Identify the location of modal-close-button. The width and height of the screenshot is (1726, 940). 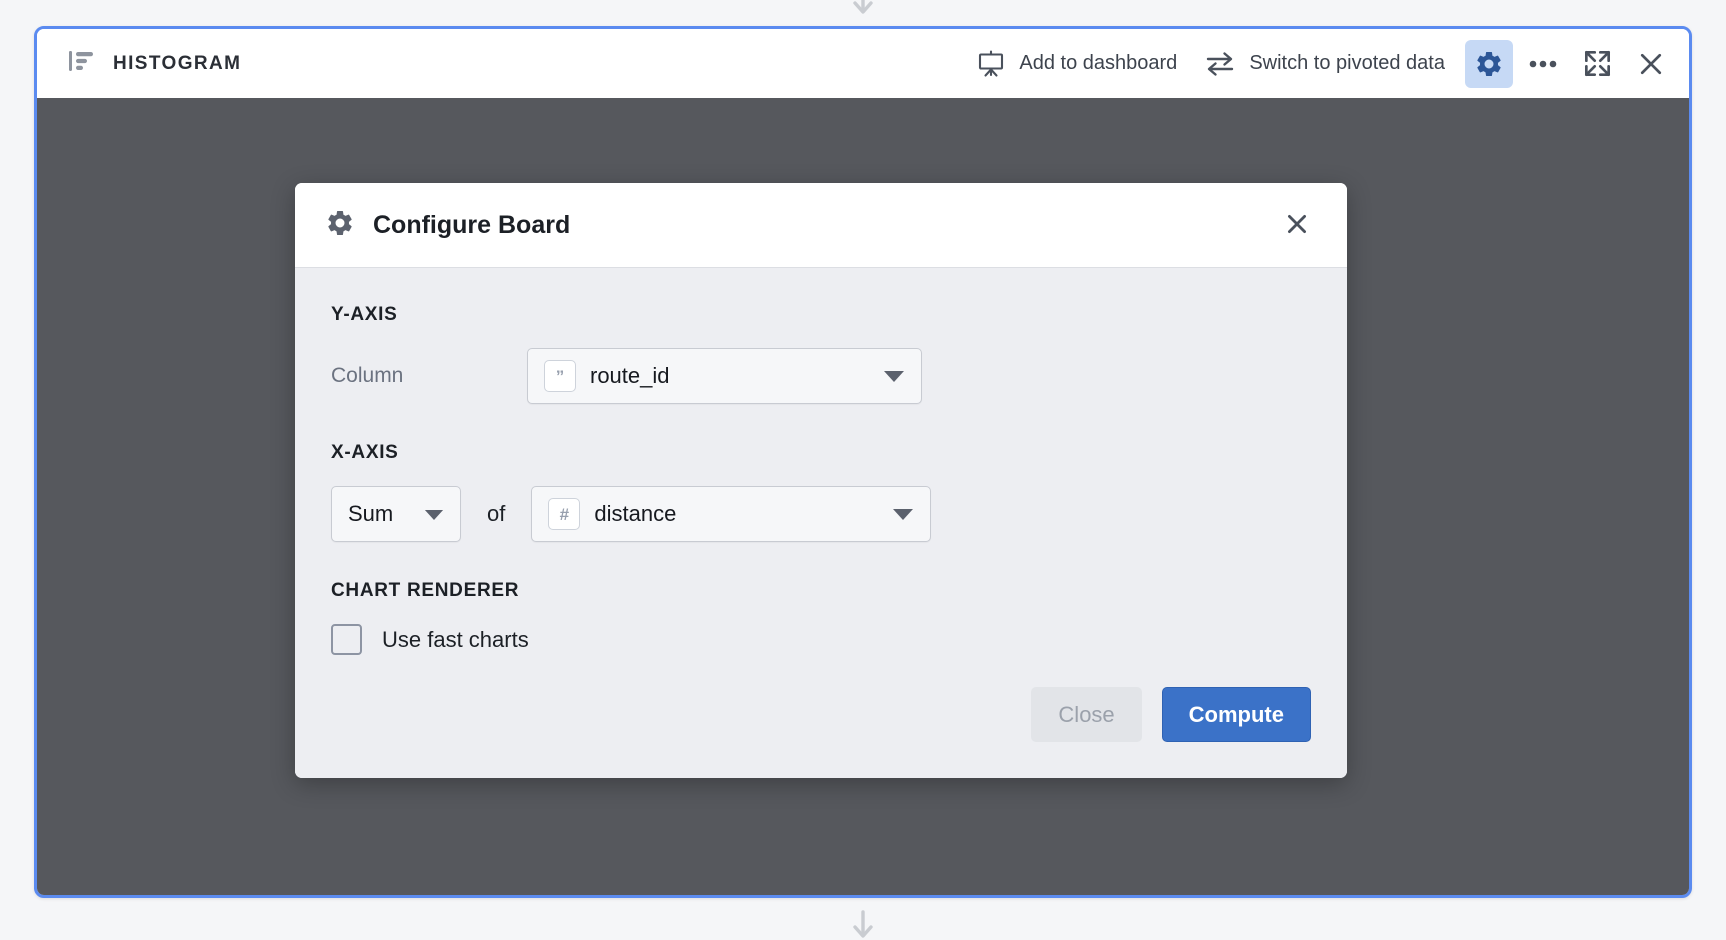
(1297, 225).